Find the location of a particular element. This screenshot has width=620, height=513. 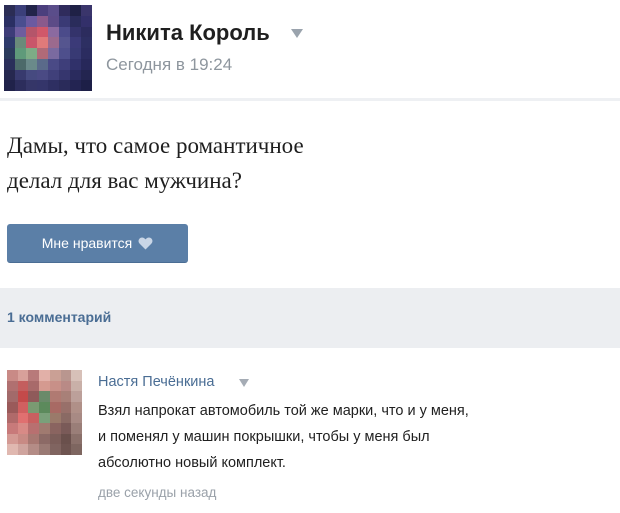

comment-text-line: абсолютно новый комплект. is located at coordinates (192, 463).